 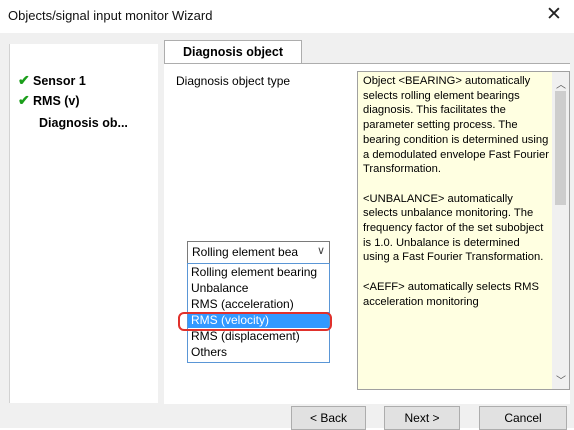 What do you see at coordinates (255, 321) in the screenshot?
I see `selection-highlight-annotation` at bounding box center [255, 321].